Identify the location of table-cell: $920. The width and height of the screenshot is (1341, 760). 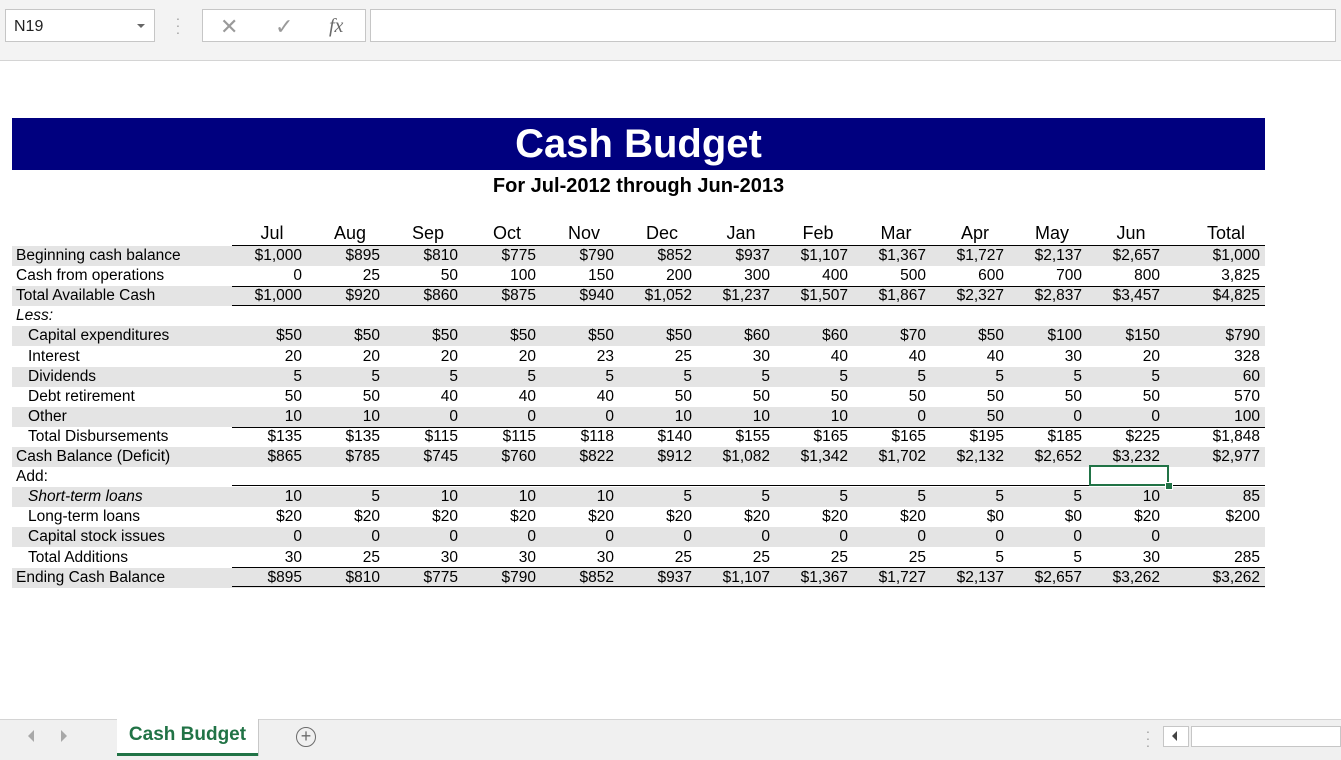
(342, 296).